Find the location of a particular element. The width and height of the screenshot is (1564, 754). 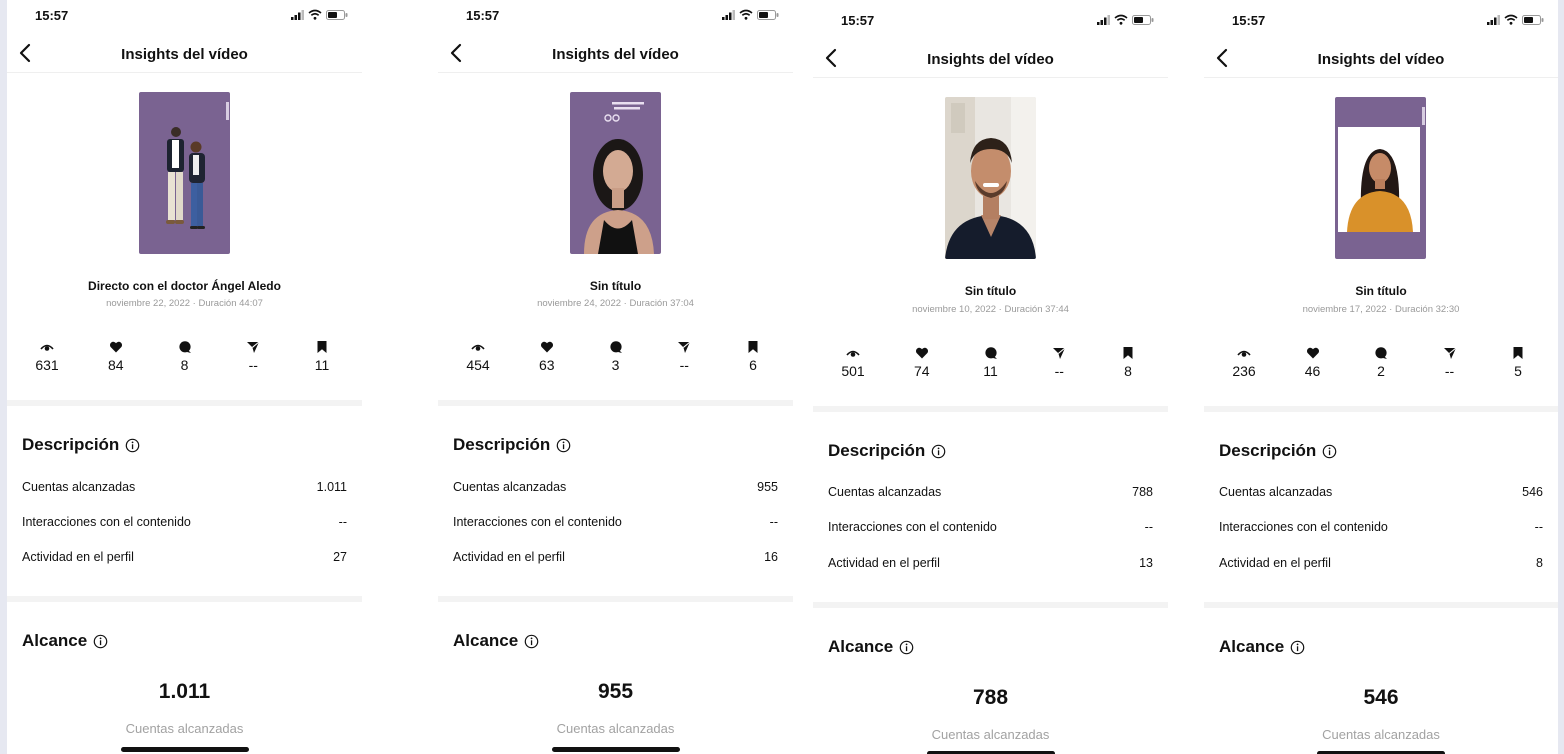

stat-row-profile-activity: Actividad en el perfil 27 is located at coordinates (184, 557).